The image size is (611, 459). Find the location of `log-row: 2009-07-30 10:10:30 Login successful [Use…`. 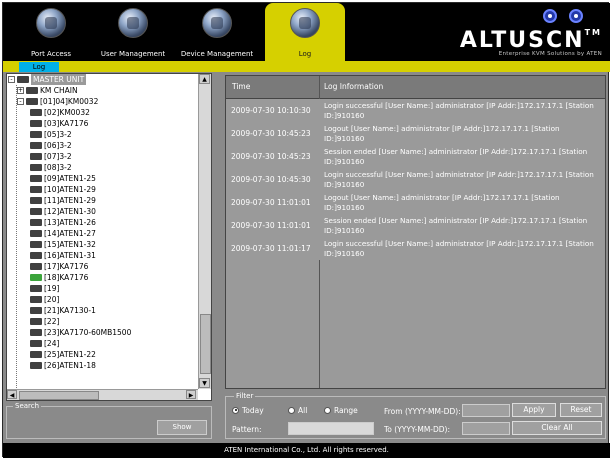

log-row: 2009-07-30 10:10:30 Login successful [Use… is located at coordinates (415, 110).